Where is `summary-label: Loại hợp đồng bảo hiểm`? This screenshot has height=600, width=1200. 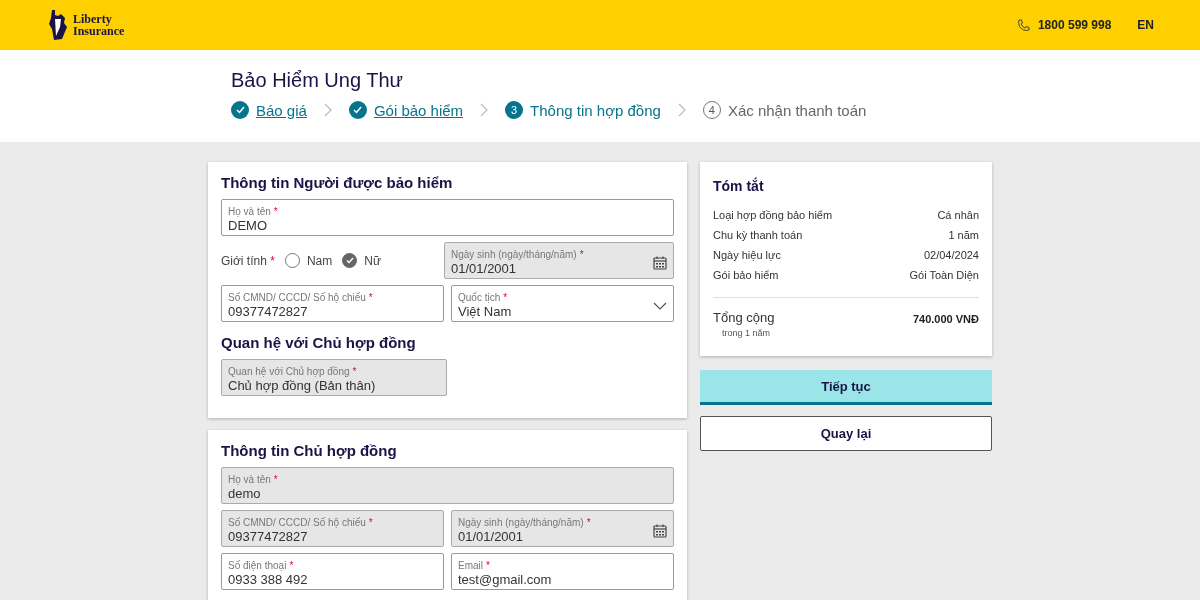
summary-label: Loại hợp đồng bảo hiểm is located at coordinates (773, 215).